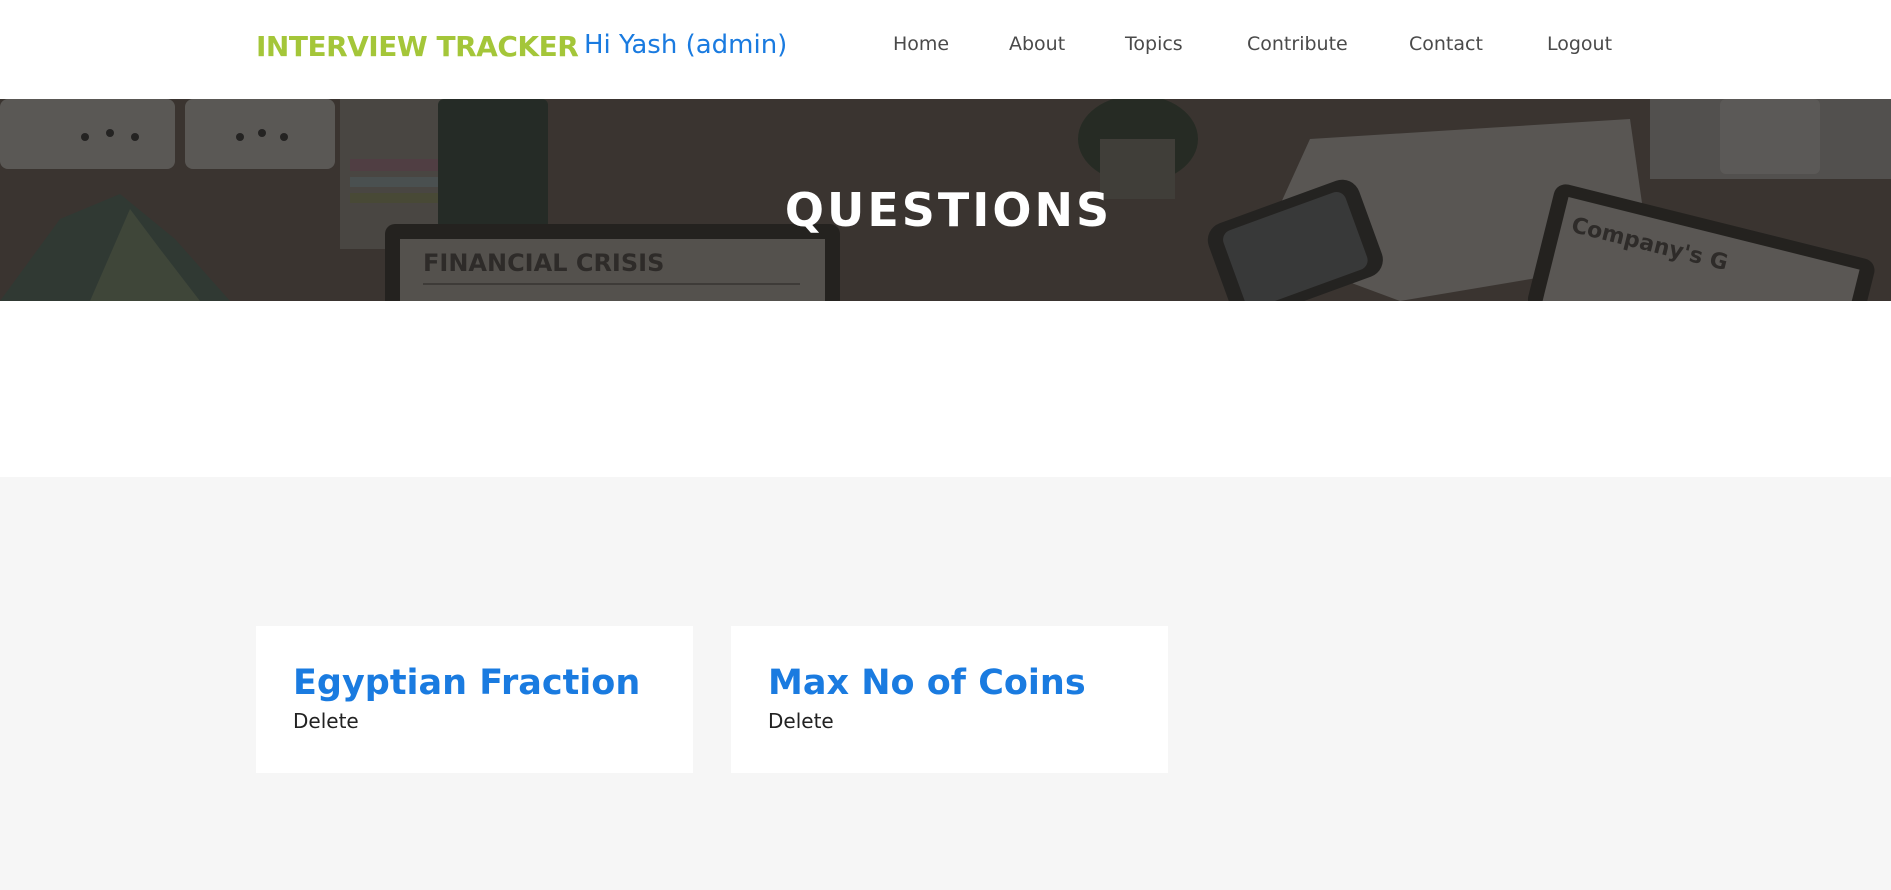 The image size is (1891, 890). I want to click on nav-link-contact: Contact, so click(1446, 44).